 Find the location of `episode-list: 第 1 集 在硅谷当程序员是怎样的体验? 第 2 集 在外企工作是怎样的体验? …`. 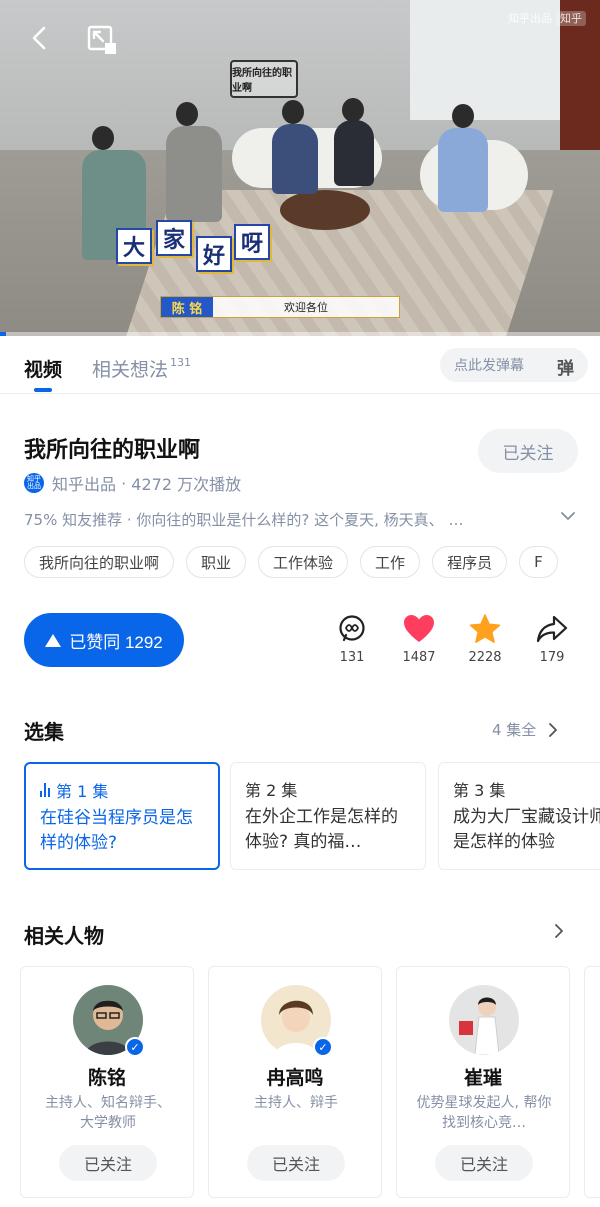

episode-list: 第 1 集 在硅谷当程序员是怎样的体验? 第 2 集 在外企工作是怎样的体验? … is located at coordinates (312, 817).